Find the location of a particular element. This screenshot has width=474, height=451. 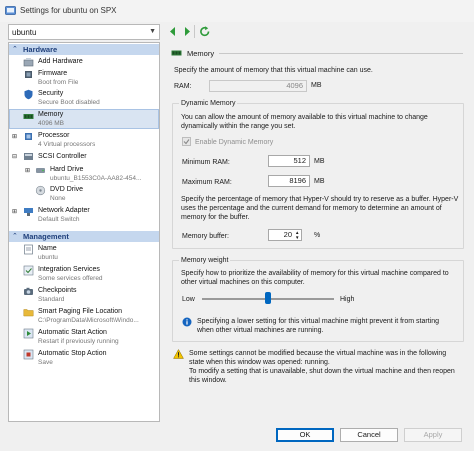

checkmark-icon is located at coordinates (186, 142).